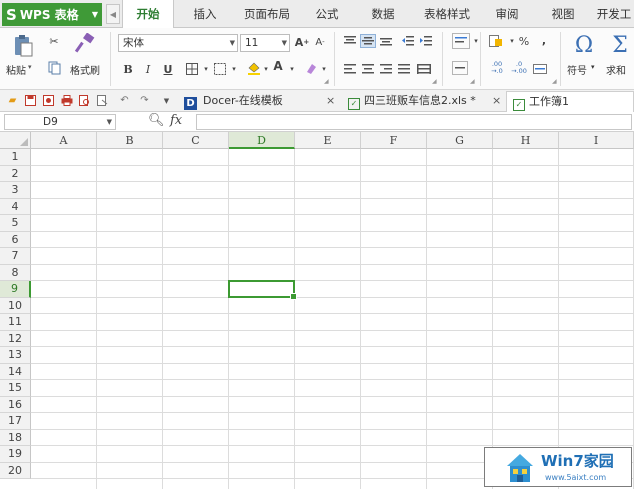 The height and width of the screenshot is (489, 634). Describe the element at coordinates (614, 14) in the screenshot. I see `tab-developer: 开发工` at that location.